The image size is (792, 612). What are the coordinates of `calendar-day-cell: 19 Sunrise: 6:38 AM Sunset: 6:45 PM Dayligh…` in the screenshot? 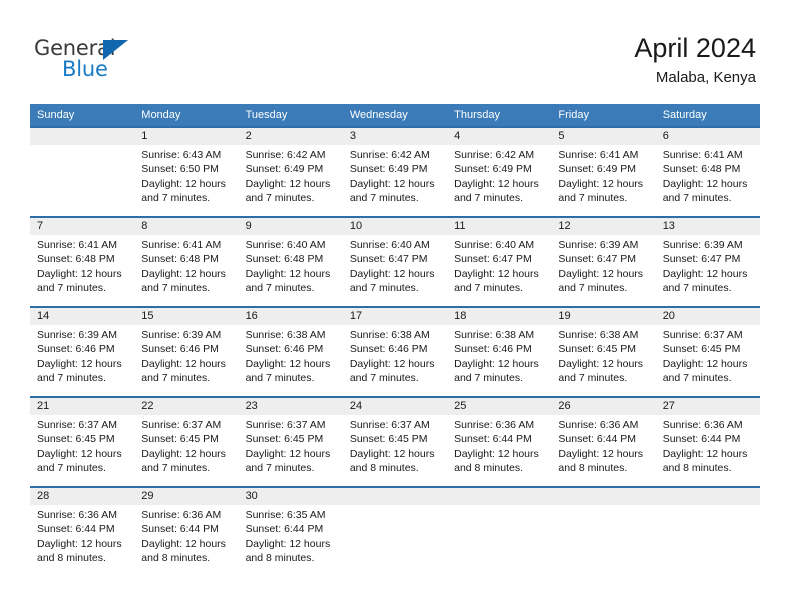 It's located at (603, 351).